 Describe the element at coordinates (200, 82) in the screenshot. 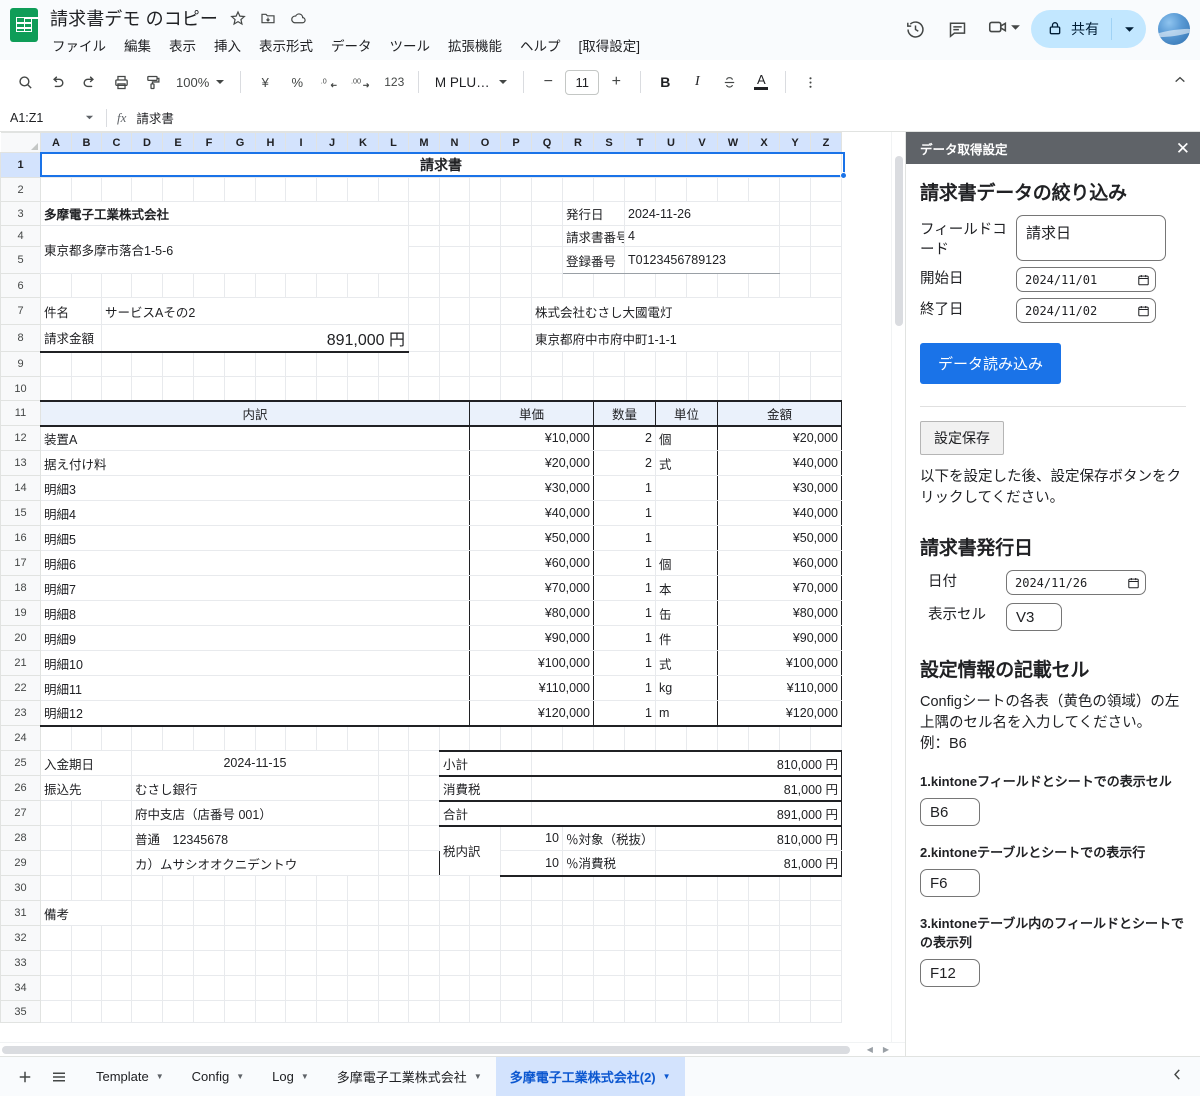

I see `zoom-selector: 100%` at that location.